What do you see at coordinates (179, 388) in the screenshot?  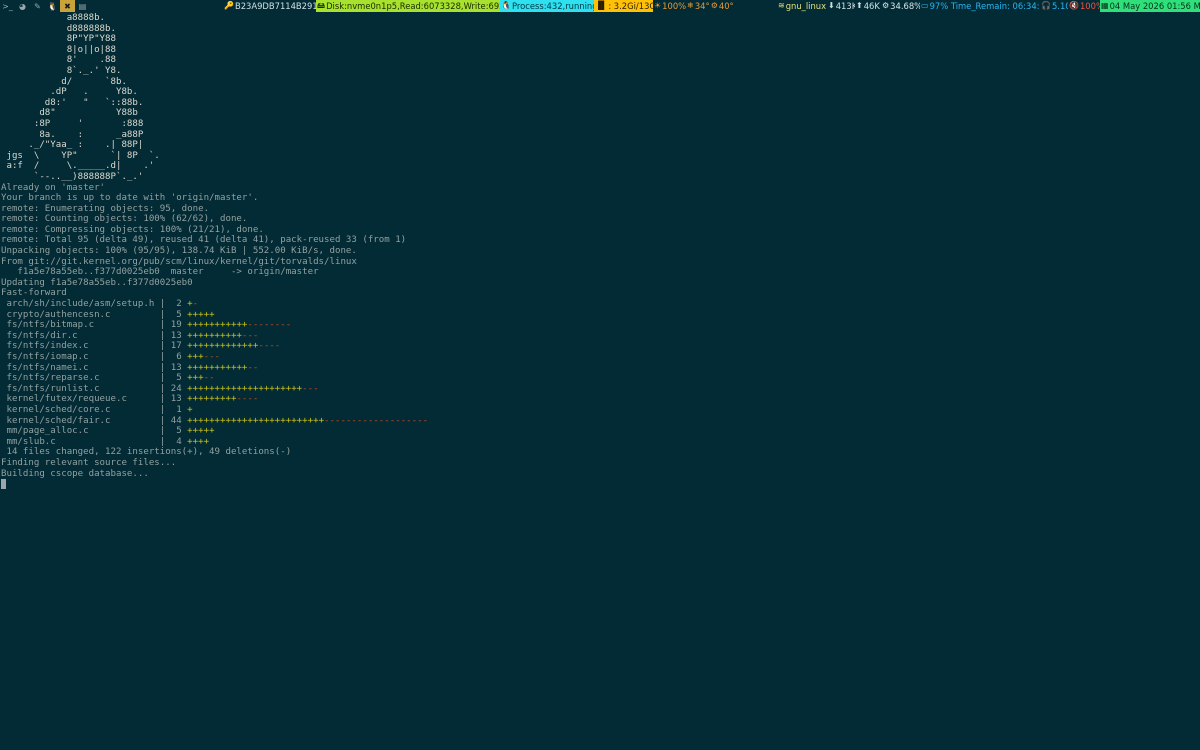 I see `diffstat-count: 24` at bounding box center [179, 388].